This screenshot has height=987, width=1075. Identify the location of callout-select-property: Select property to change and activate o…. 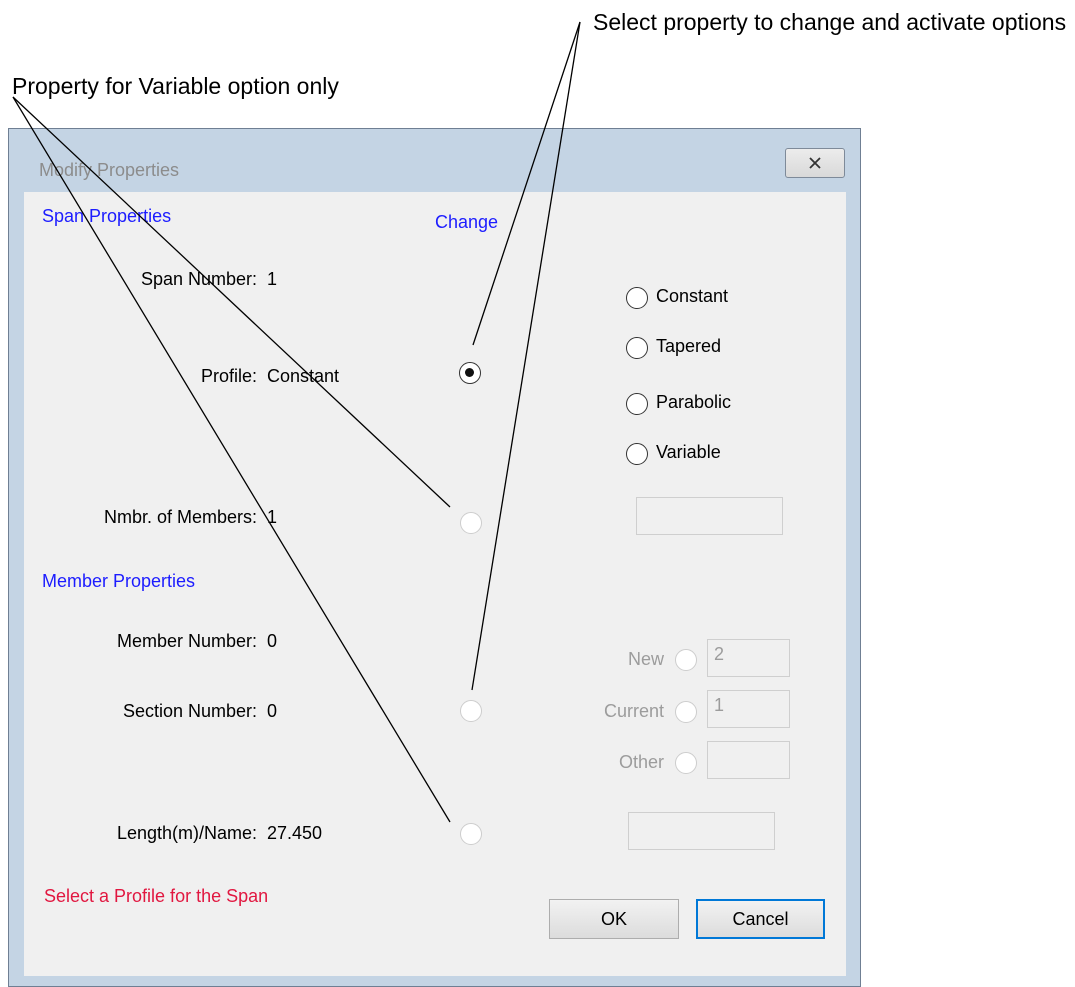
(830, 22).